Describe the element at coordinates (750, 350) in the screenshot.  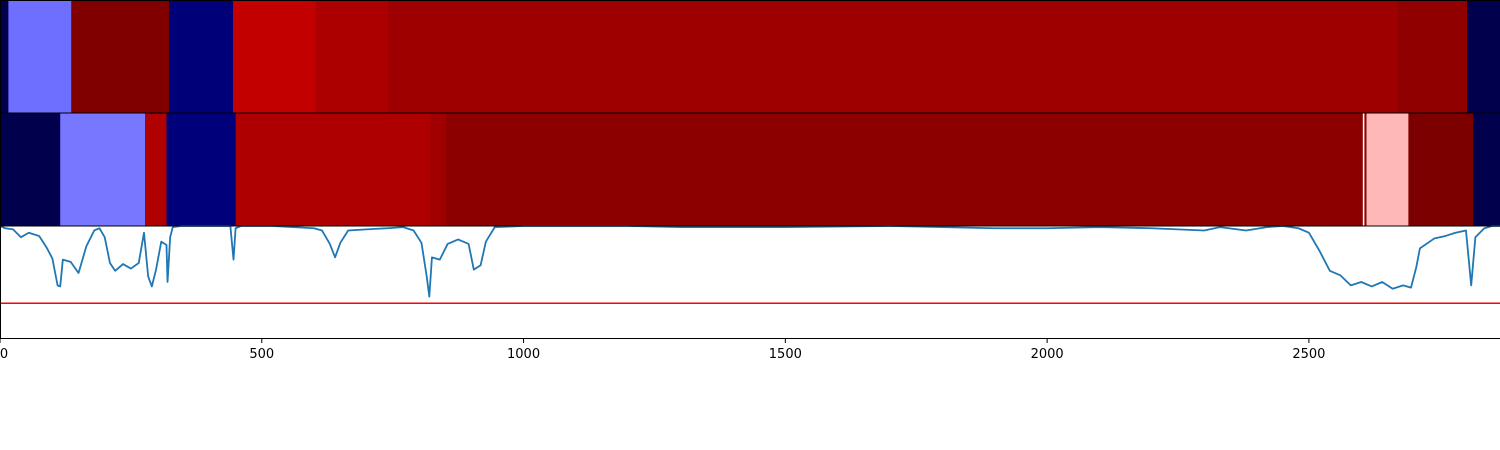
I see `x-axis: 0 500 1000 1500 2000 2500` at that location.